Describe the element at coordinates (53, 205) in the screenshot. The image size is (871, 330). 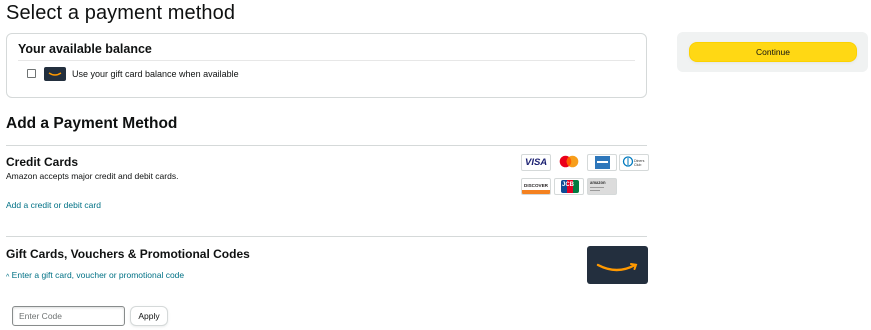
I see `add-credit-card-link: Add a credit or debit card` at that location.